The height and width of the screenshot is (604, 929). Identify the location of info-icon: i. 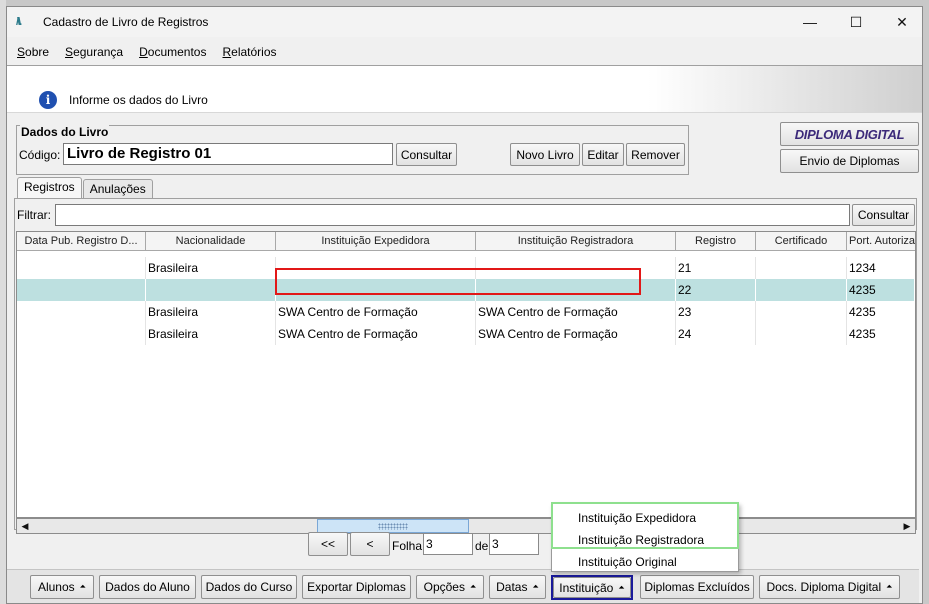
(48, 100).